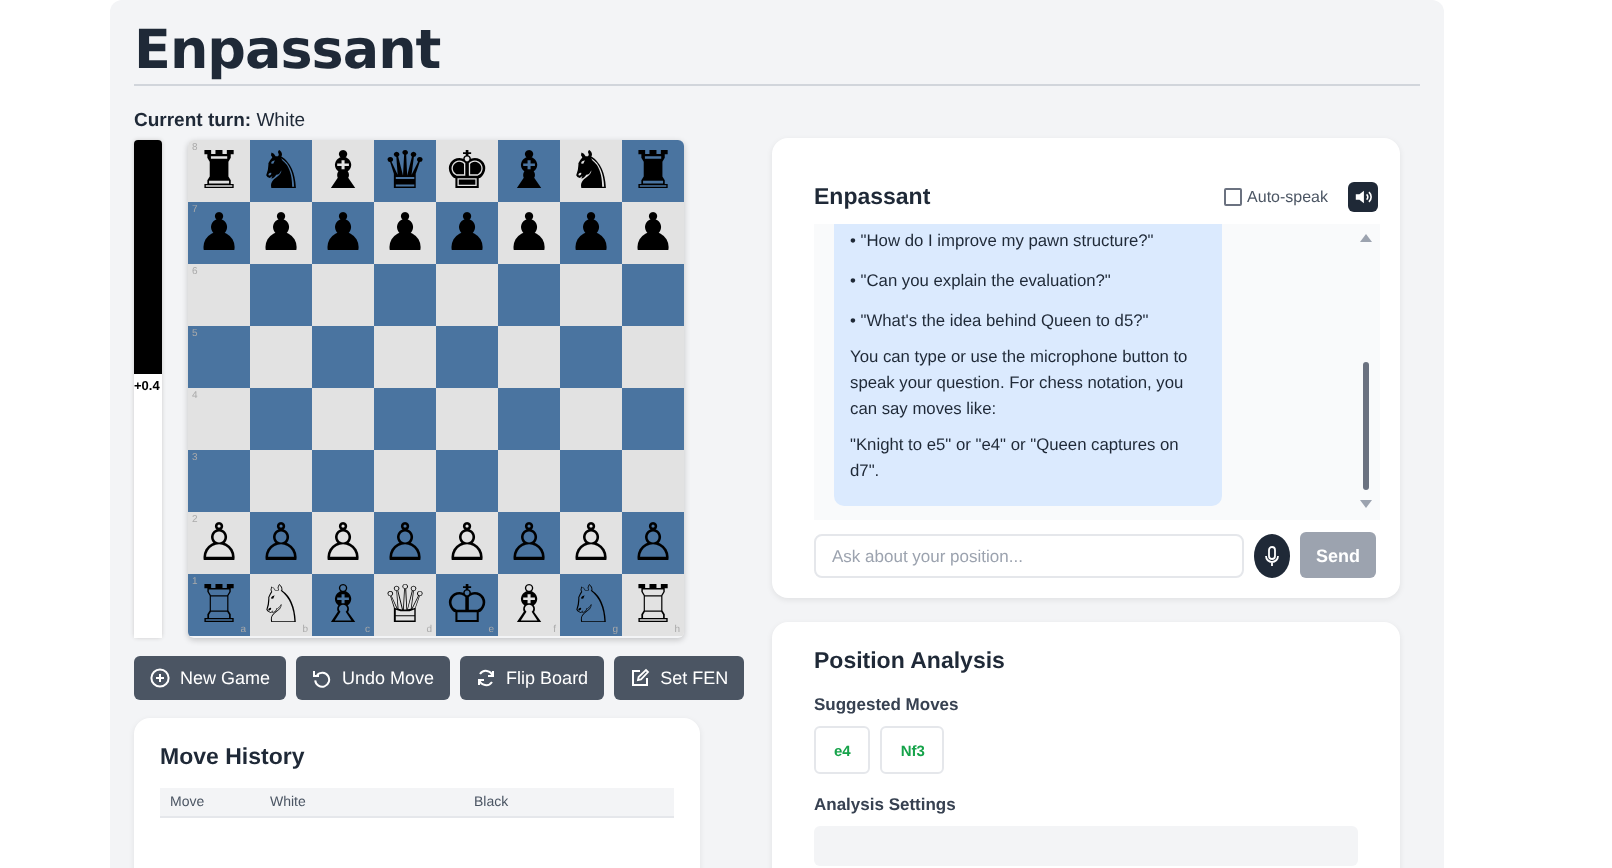  I want to click on chess-piece: ♕, so click(405, 605).